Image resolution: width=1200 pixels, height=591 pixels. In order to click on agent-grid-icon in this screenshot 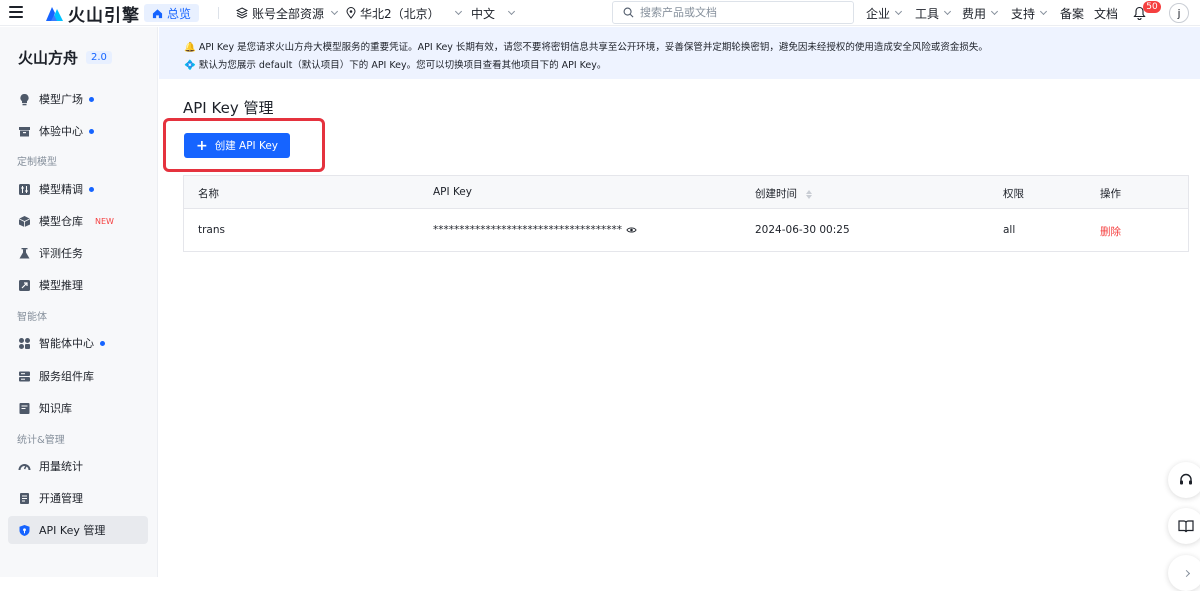, I will do `click(24, 343)`.